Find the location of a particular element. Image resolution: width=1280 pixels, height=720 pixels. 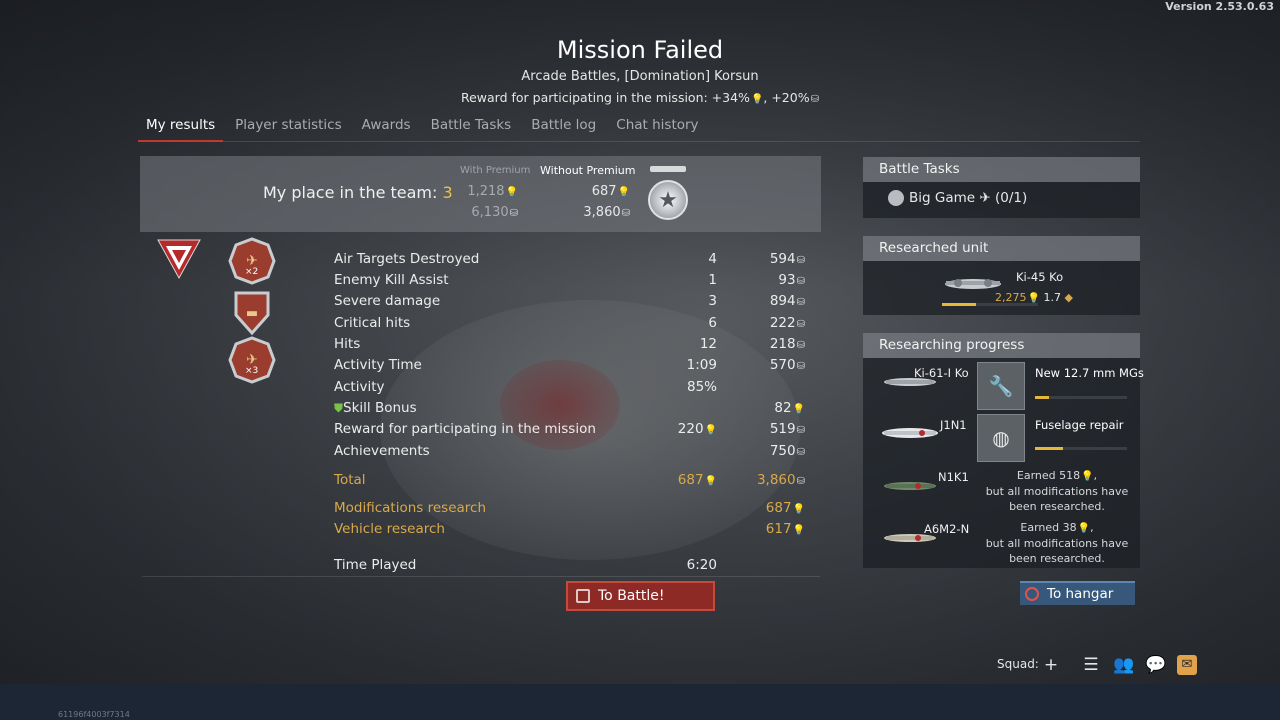

stat-count: 3 is located at coordinates (712, 301).